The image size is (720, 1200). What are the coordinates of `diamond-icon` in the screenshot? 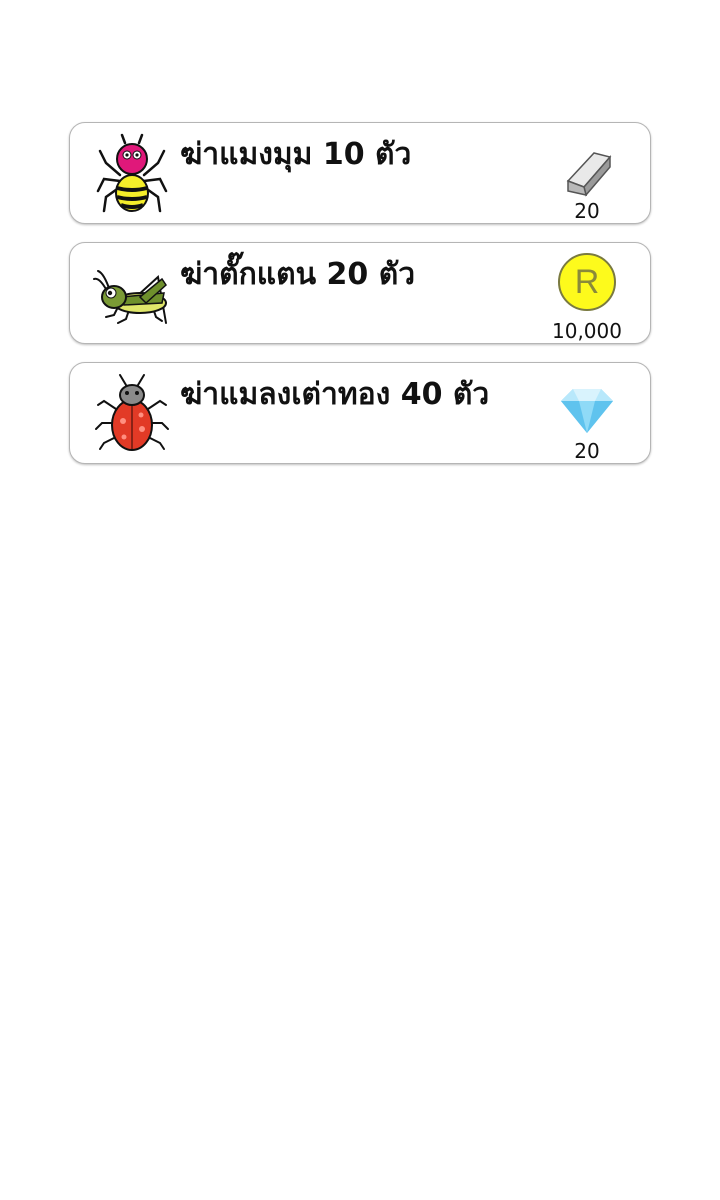 It's located at (587, 413).